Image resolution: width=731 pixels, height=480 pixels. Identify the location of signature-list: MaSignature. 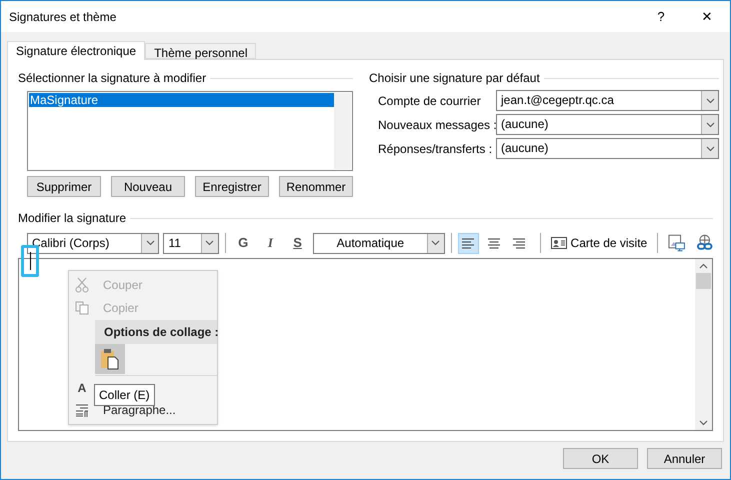
(190, 131).